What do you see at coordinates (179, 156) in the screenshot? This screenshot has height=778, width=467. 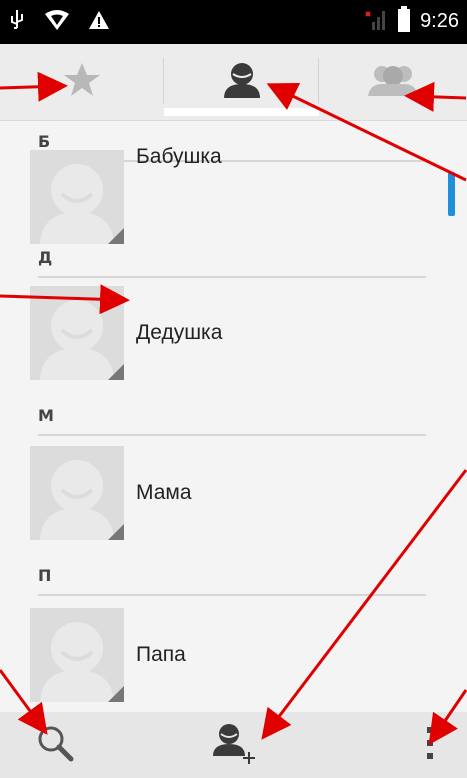 I see `contact-name: Бабушка` at bounding box center [179, 156].